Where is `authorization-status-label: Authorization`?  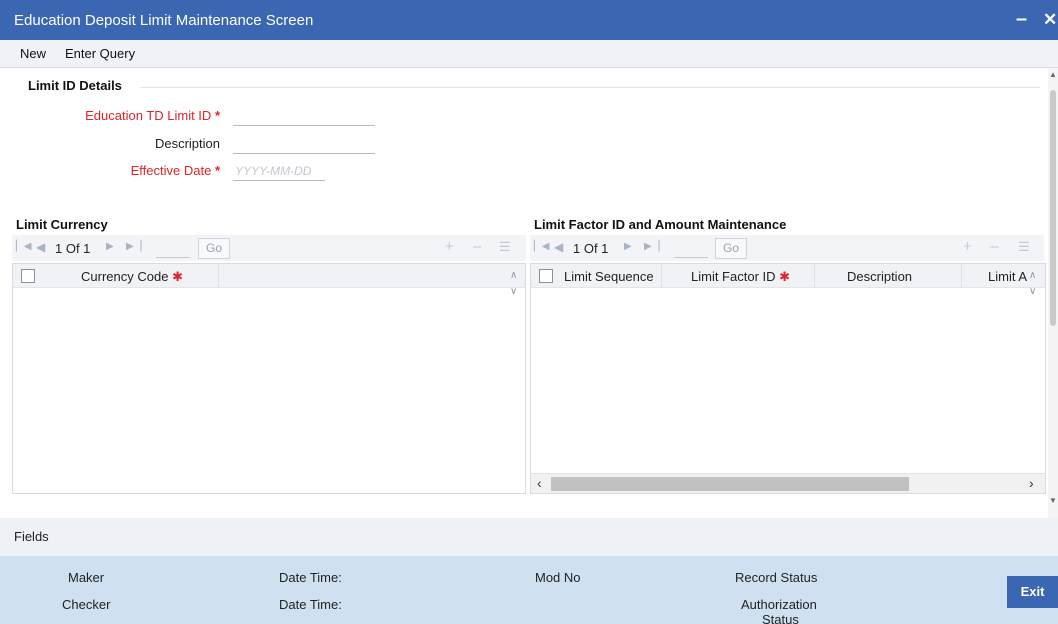 authorization-status-label: Authorization is located at coordinates (779, 604).